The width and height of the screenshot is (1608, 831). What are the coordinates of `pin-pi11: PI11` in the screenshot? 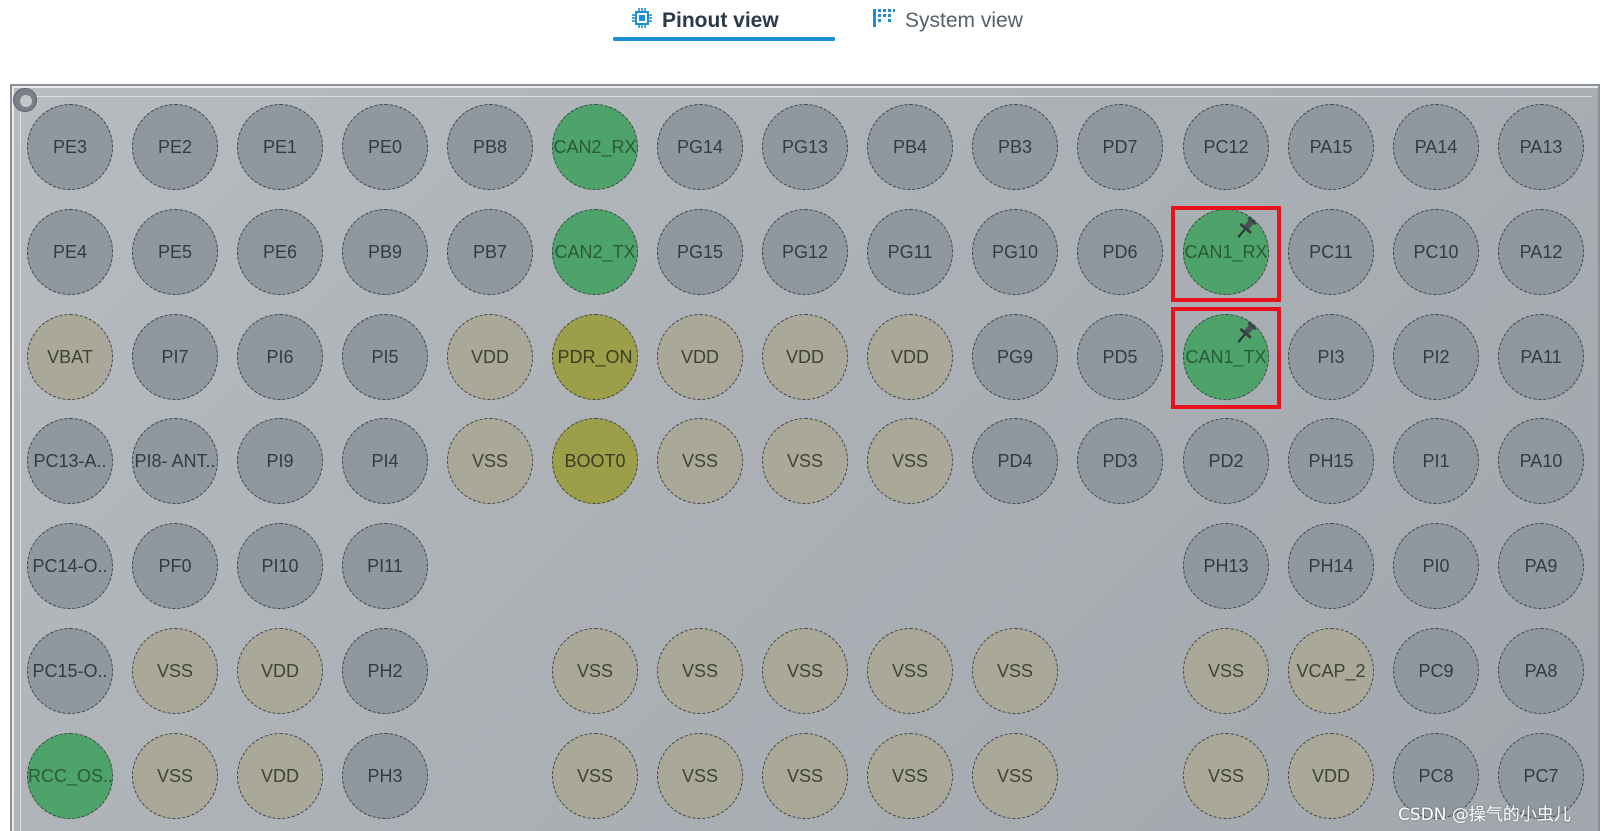 It's located at (385, 566).